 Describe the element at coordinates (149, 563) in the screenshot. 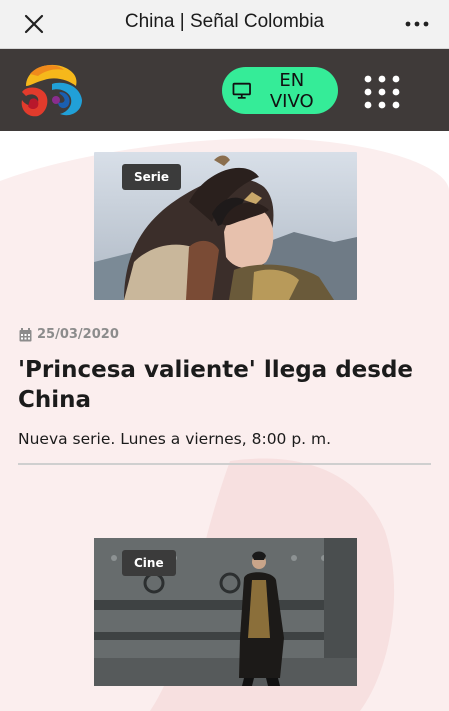

I see `category-tag: Cine` at that location.